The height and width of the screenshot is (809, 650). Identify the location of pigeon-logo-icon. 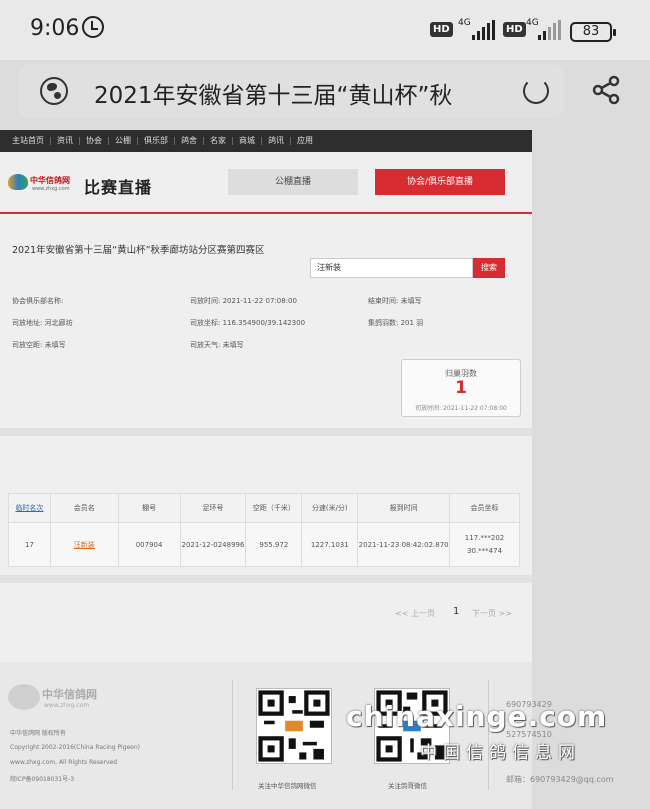
(18, 182).